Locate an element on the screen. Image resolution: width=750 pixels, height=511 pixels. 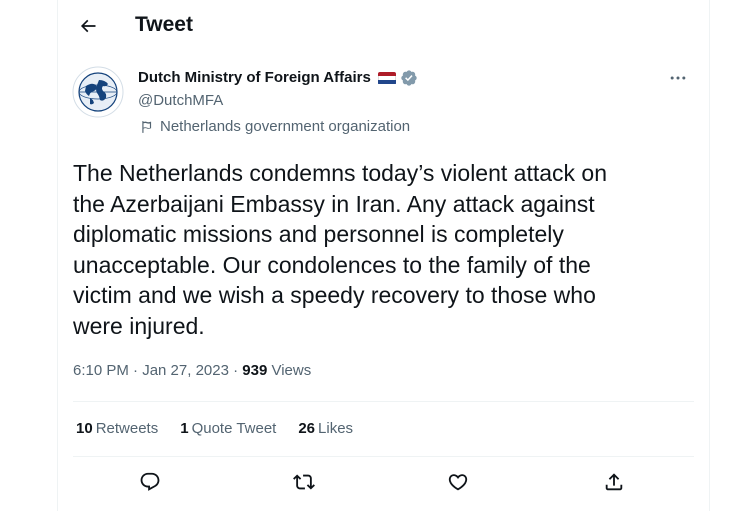
author-handle: @DutchMFA is located at coordinates (180, 101).